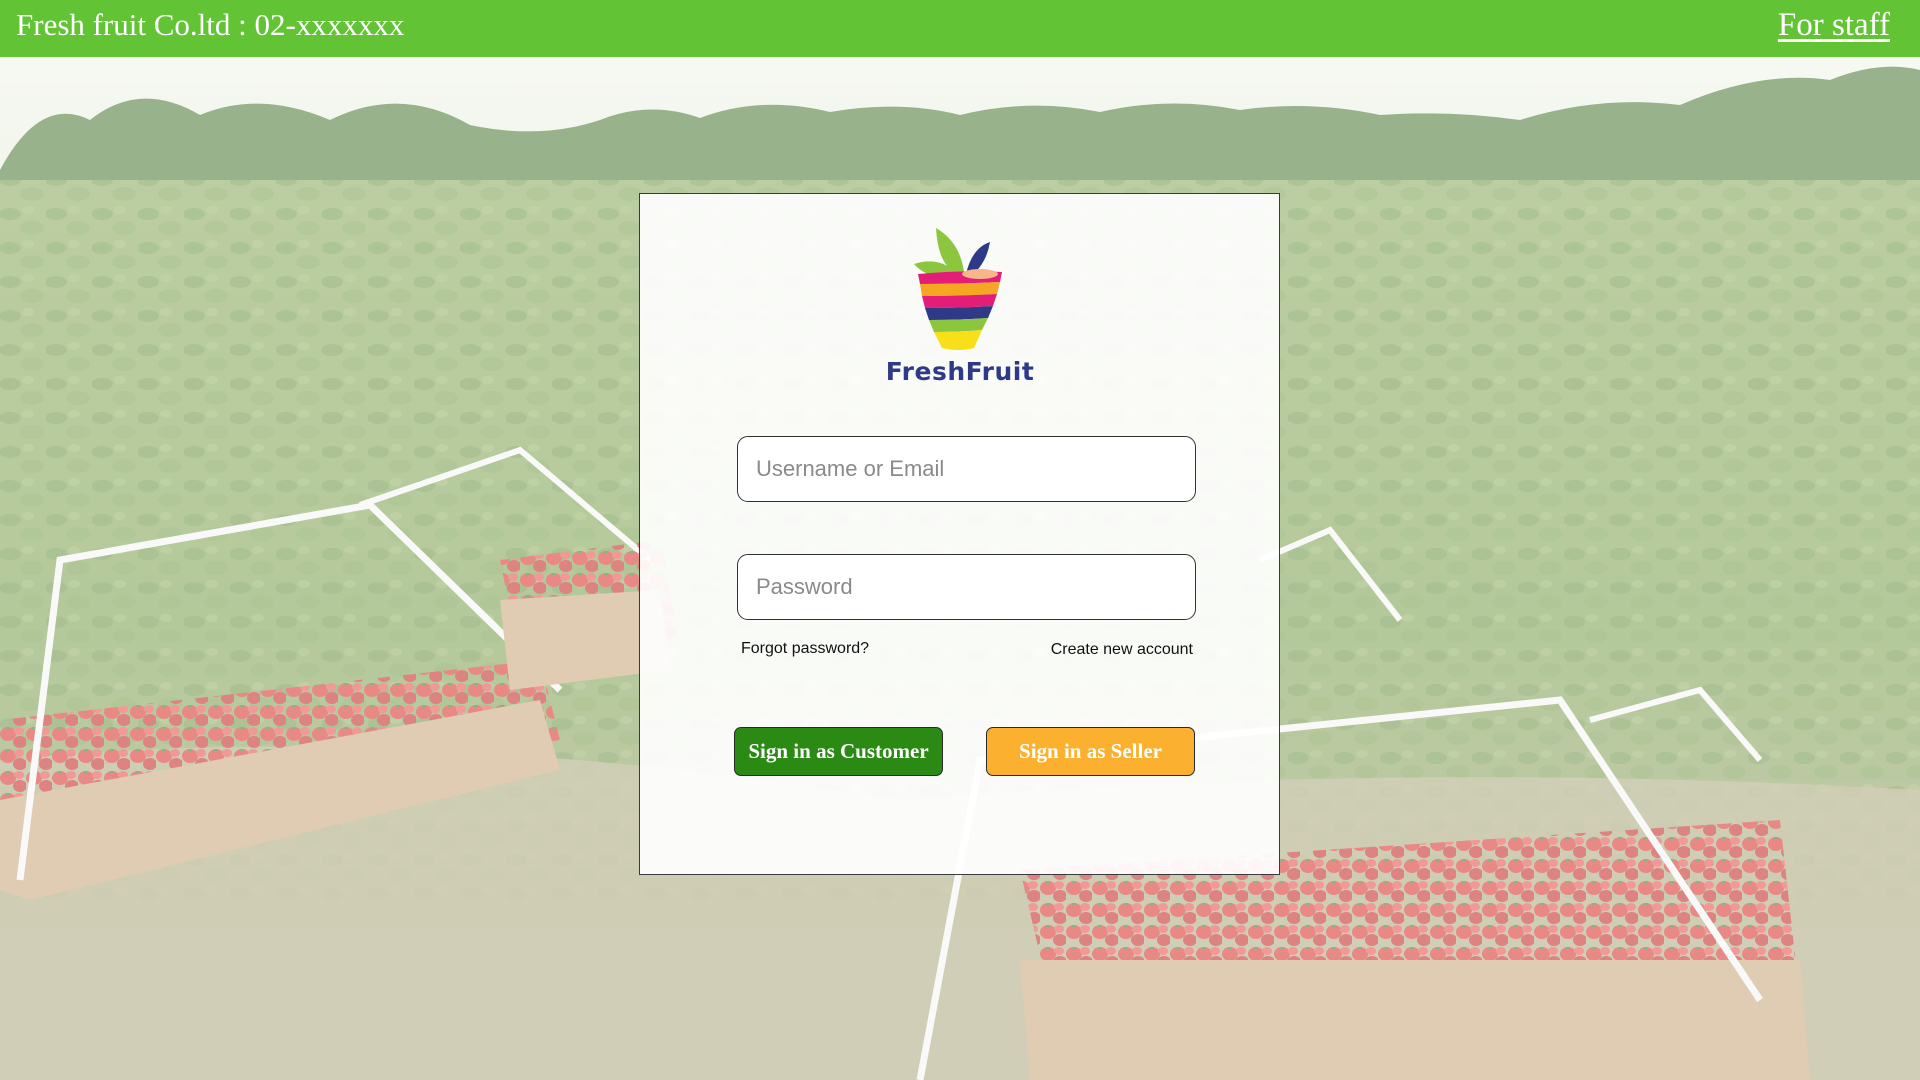 This screenshot has width=1920, height=1080. I want to click on create-account-link: Create new account, so click(1122, 650).